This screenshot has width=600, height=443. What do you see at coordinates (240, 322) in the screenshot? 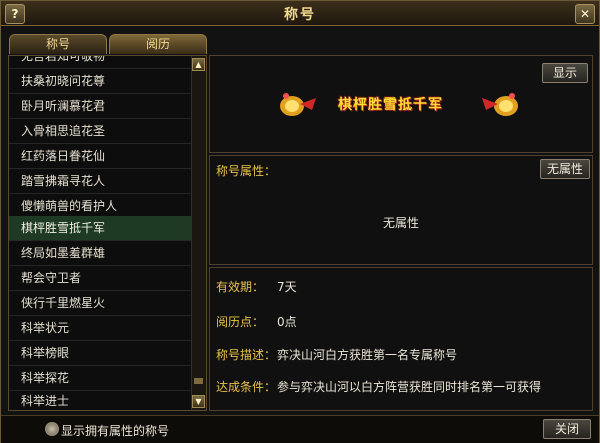
I see `points-label: 阅历点：` at bounding box center [240, 322].